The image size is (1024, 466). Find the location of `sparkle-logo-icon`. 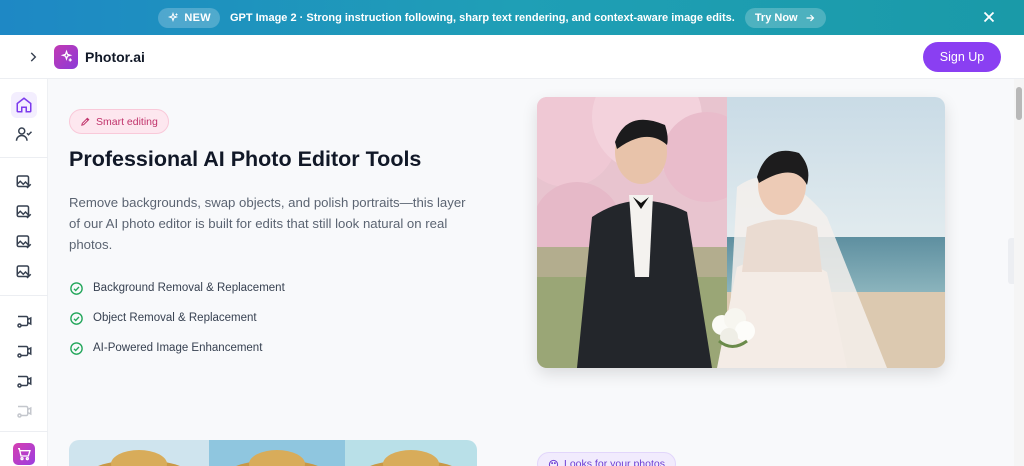

sparkle-logo-icon is located at coordinates (66, 55).